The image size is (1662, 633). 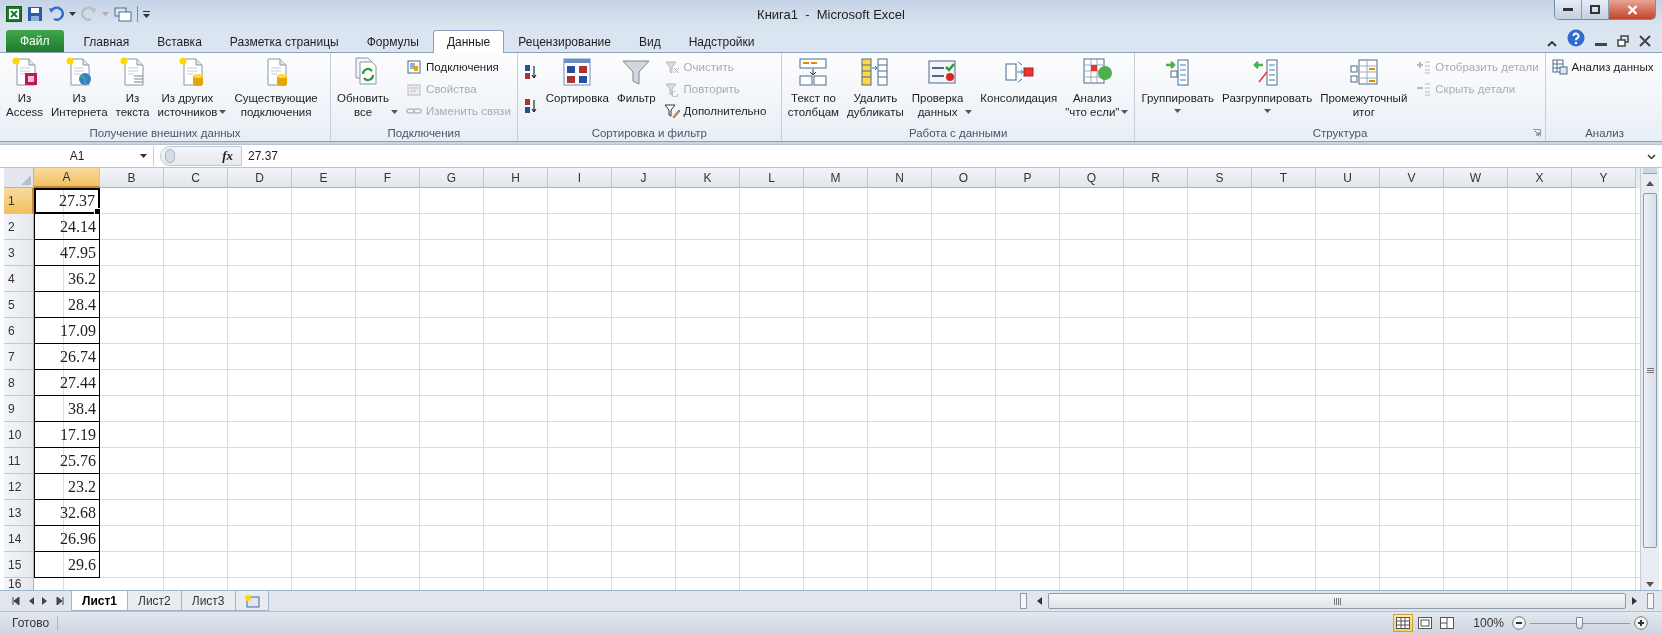 I want to click on maximize-button, so click(x=1595, y=9).